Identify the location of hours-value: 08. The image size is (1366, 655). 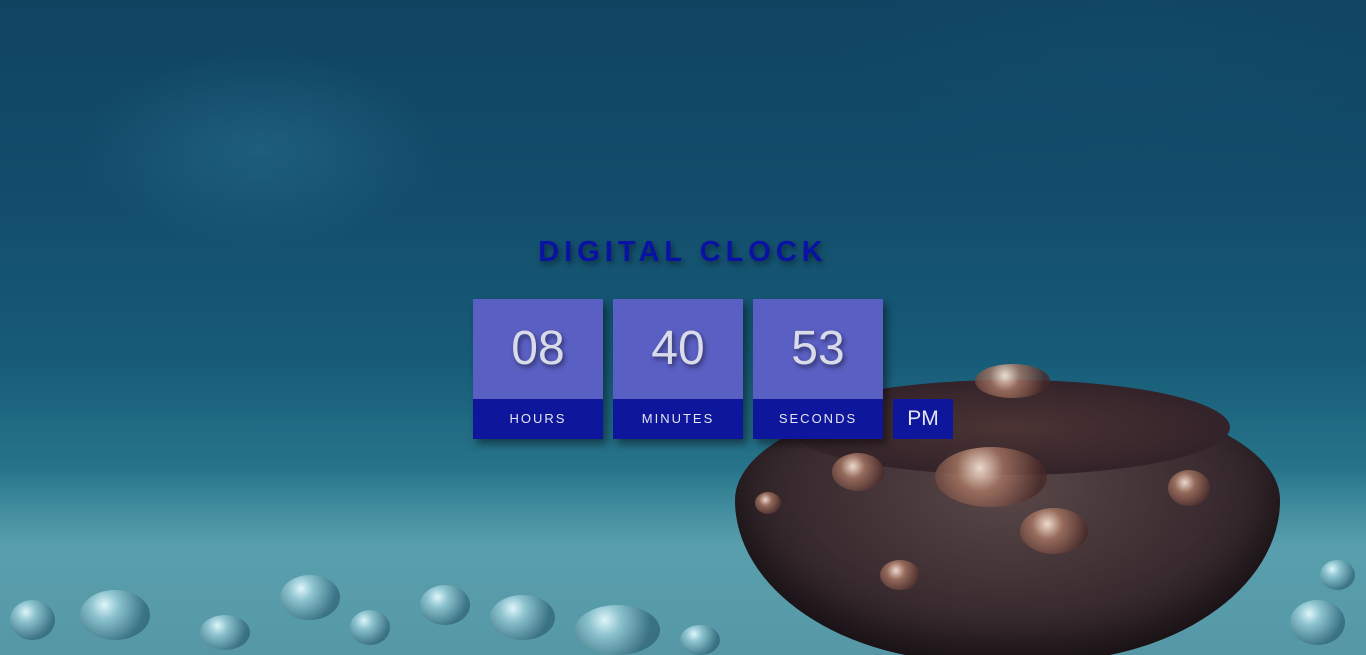
(538, 349).